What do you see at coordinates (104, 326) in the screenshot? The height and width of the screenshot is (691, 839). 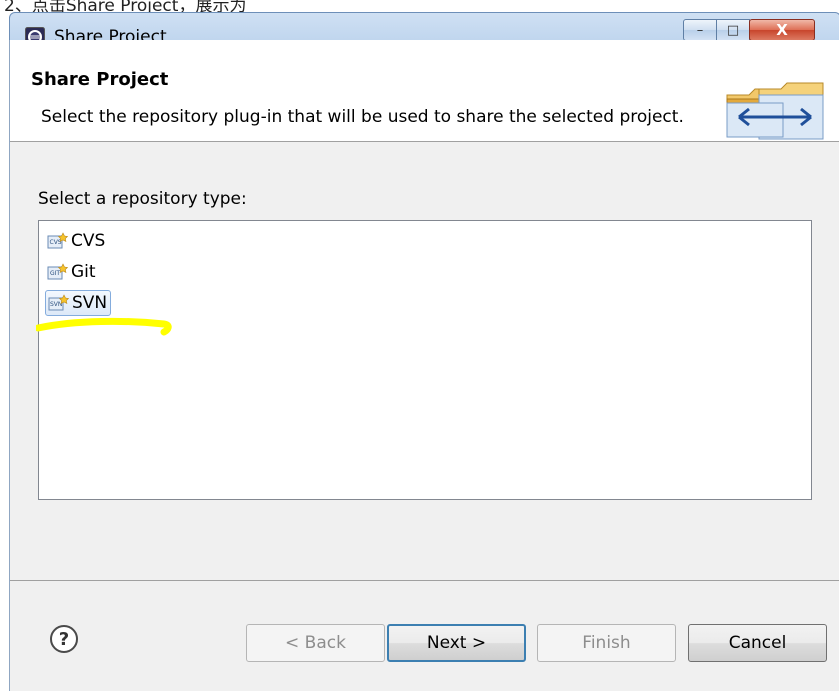 I see `highlighter-mark` at bounding box center [104, 326].